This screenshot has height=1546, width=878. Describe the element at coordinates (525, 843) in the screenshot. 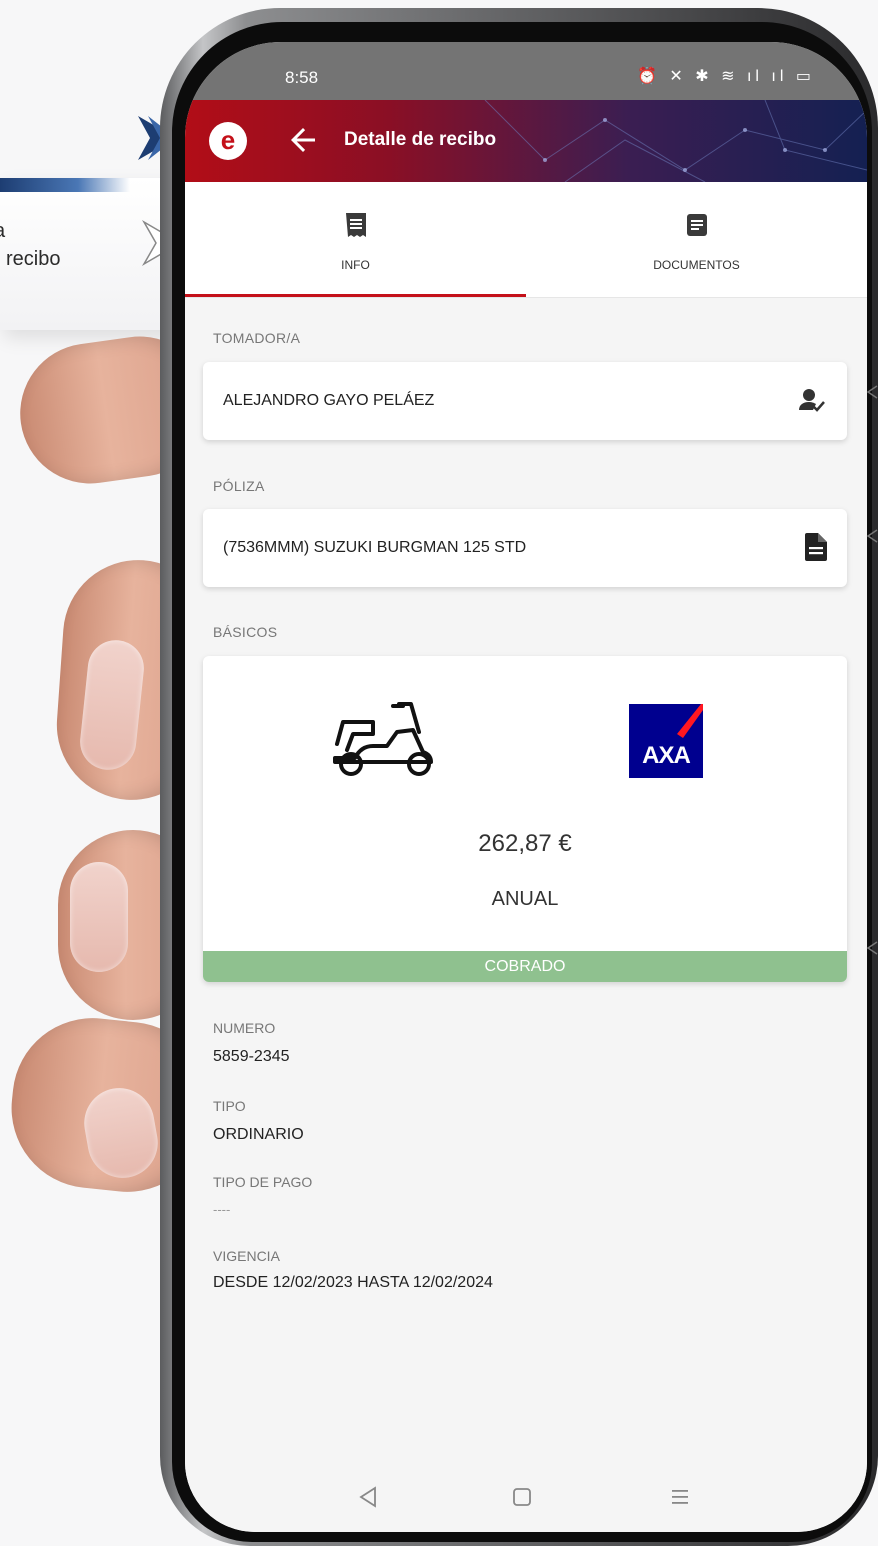

I see `premium-amount: 262,87 €` at that location.